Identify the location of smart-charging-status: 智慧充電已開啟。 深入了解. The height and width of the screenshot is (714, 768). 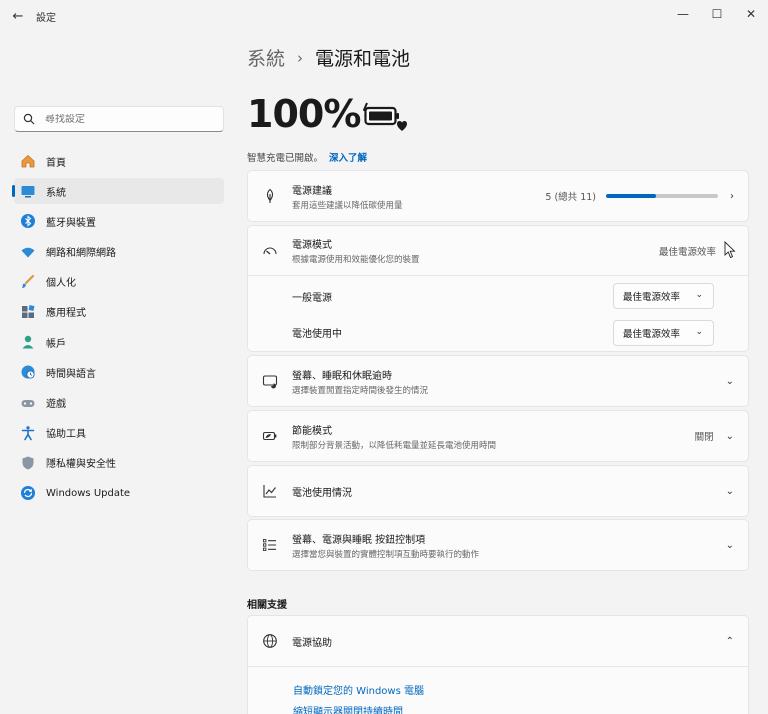
(307, 157).